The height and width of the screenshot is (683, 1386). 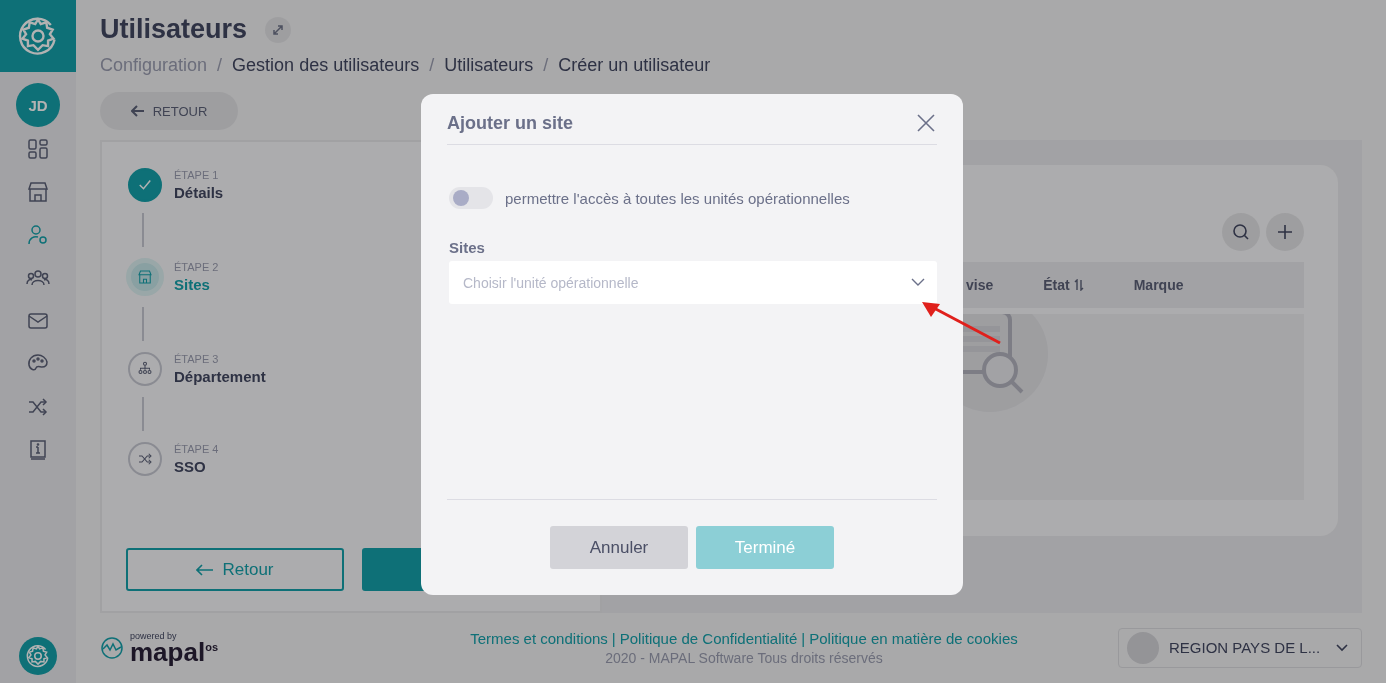 I want to click on footer-link: Politique en matière de cookies, so click(x=913, y=638).